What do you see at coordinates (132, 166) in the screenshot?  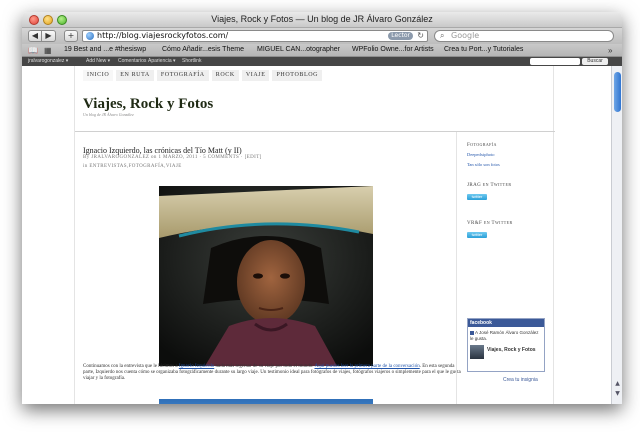 I see `post-categories: in ENTREVISTAS,FOTOGRAFÍA,VIAJE` at bounding box center [132, 166].